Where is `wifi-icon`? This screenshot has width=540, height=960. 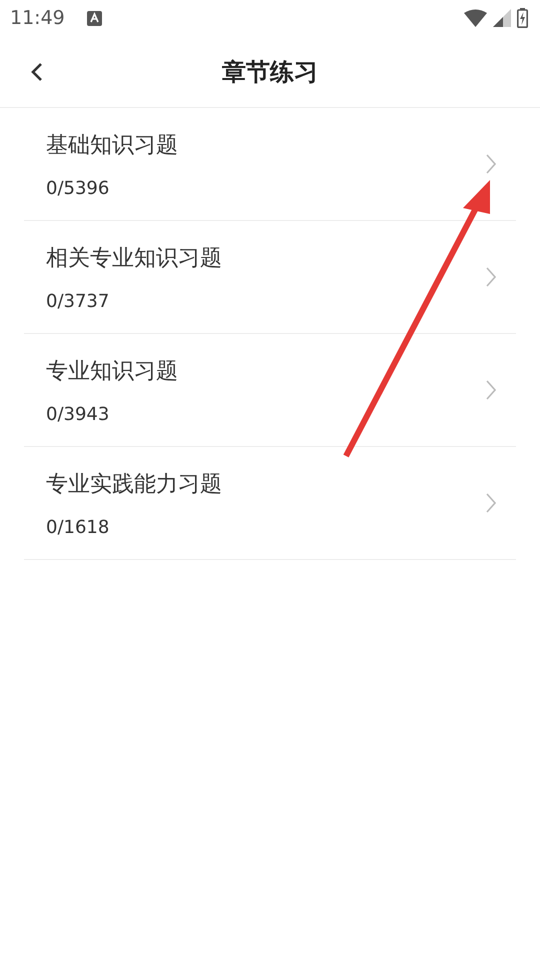 wifi-icon is located at coordinates (475, 18).